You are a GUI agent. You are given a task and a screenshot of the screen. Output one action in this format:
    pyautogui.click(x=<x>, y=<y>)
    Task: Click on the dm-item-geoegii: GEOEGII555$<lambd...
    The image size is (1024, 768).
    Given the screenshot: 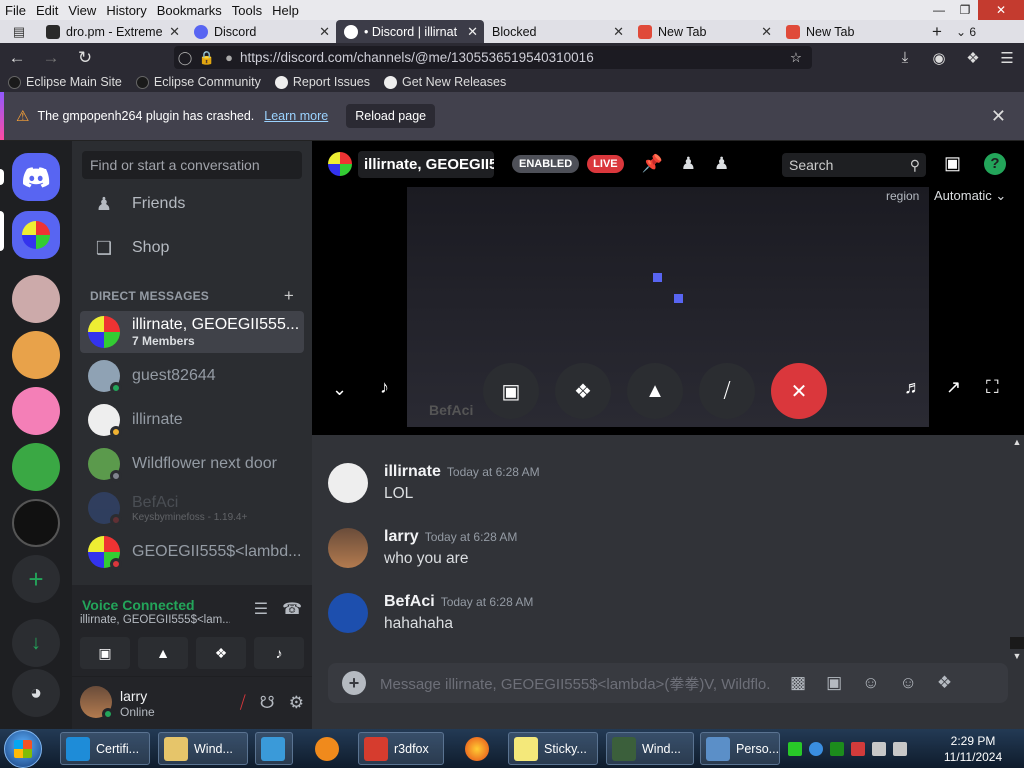 What is the action you would take?
    pyautogui.click(x=192, y=552)
    